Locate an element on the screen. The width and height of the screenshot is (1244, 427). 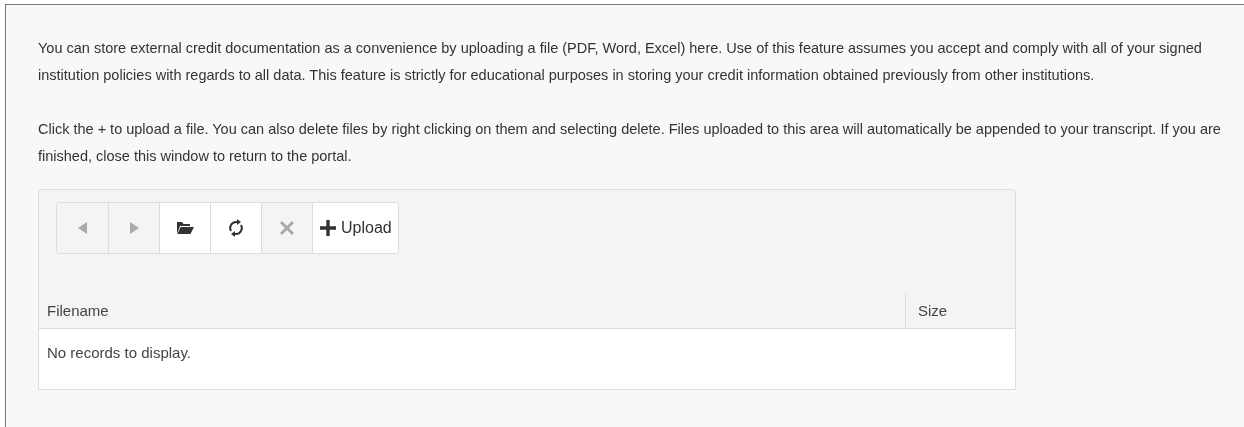
upload-button: Upload is located at coordinates (355, 228).